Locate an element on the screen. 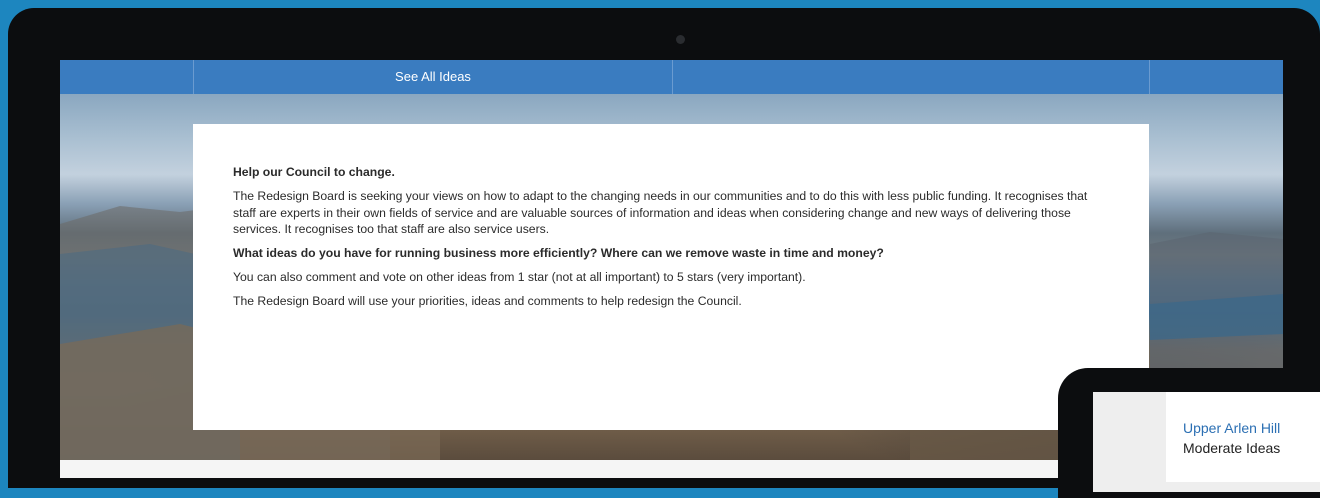  moderate-ideas-label: Moderate Ideas is located at coordinates (1232, 448).